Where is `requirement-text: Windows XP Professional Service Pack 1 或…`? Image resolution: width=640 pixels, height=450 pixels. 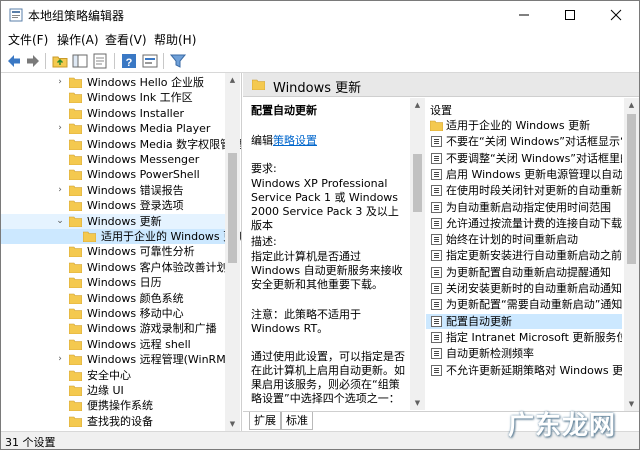 requirement-text: Windows XP Professional Service Pack 1 或… is located at coordinates (325, 204).